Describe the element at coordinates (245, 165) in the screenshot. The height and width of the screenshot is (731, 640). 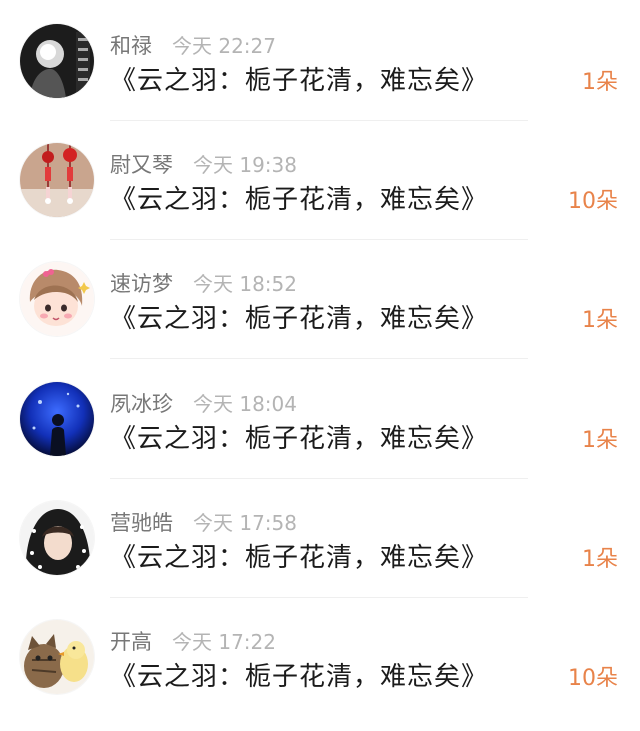
I see `timestamp: 今天 19:38` at that location.